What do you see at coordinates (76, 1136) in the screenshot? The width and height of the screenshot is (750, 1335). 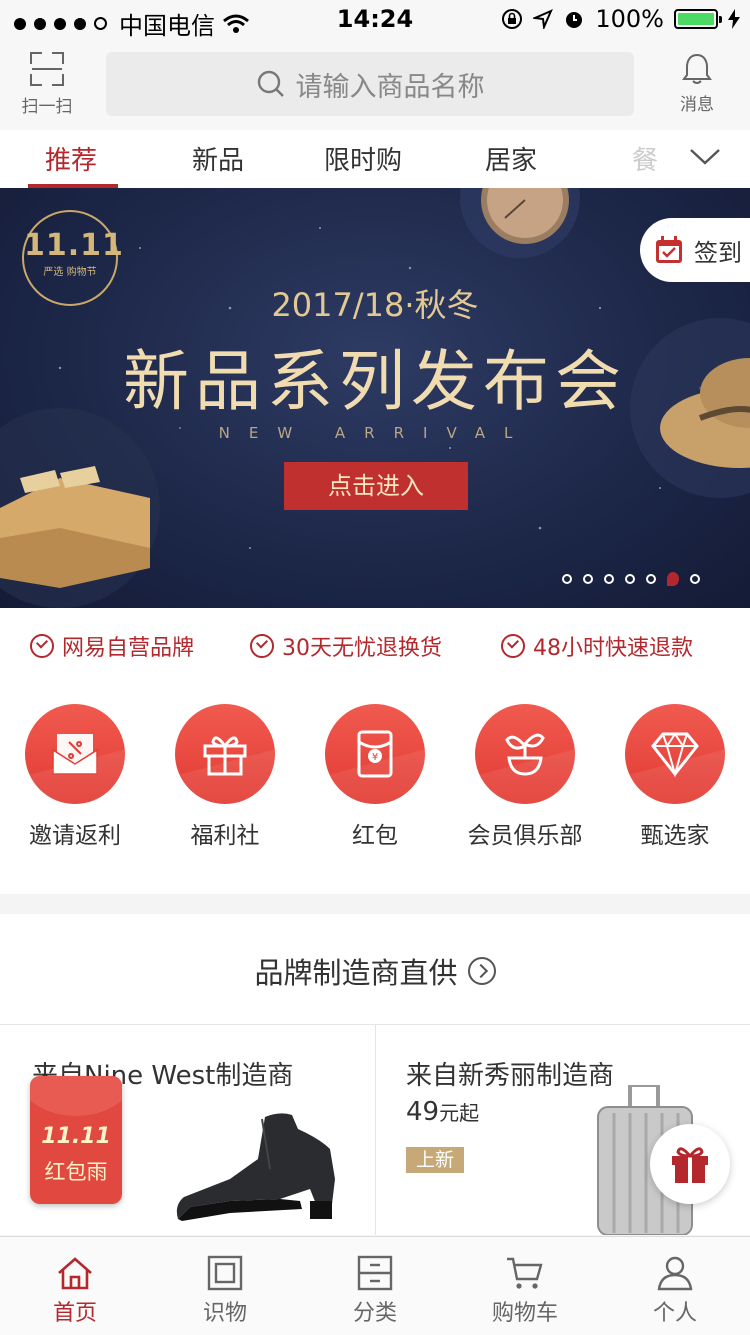 I see `red-packet-date: 11.11` at bounding box center [76, 1136].